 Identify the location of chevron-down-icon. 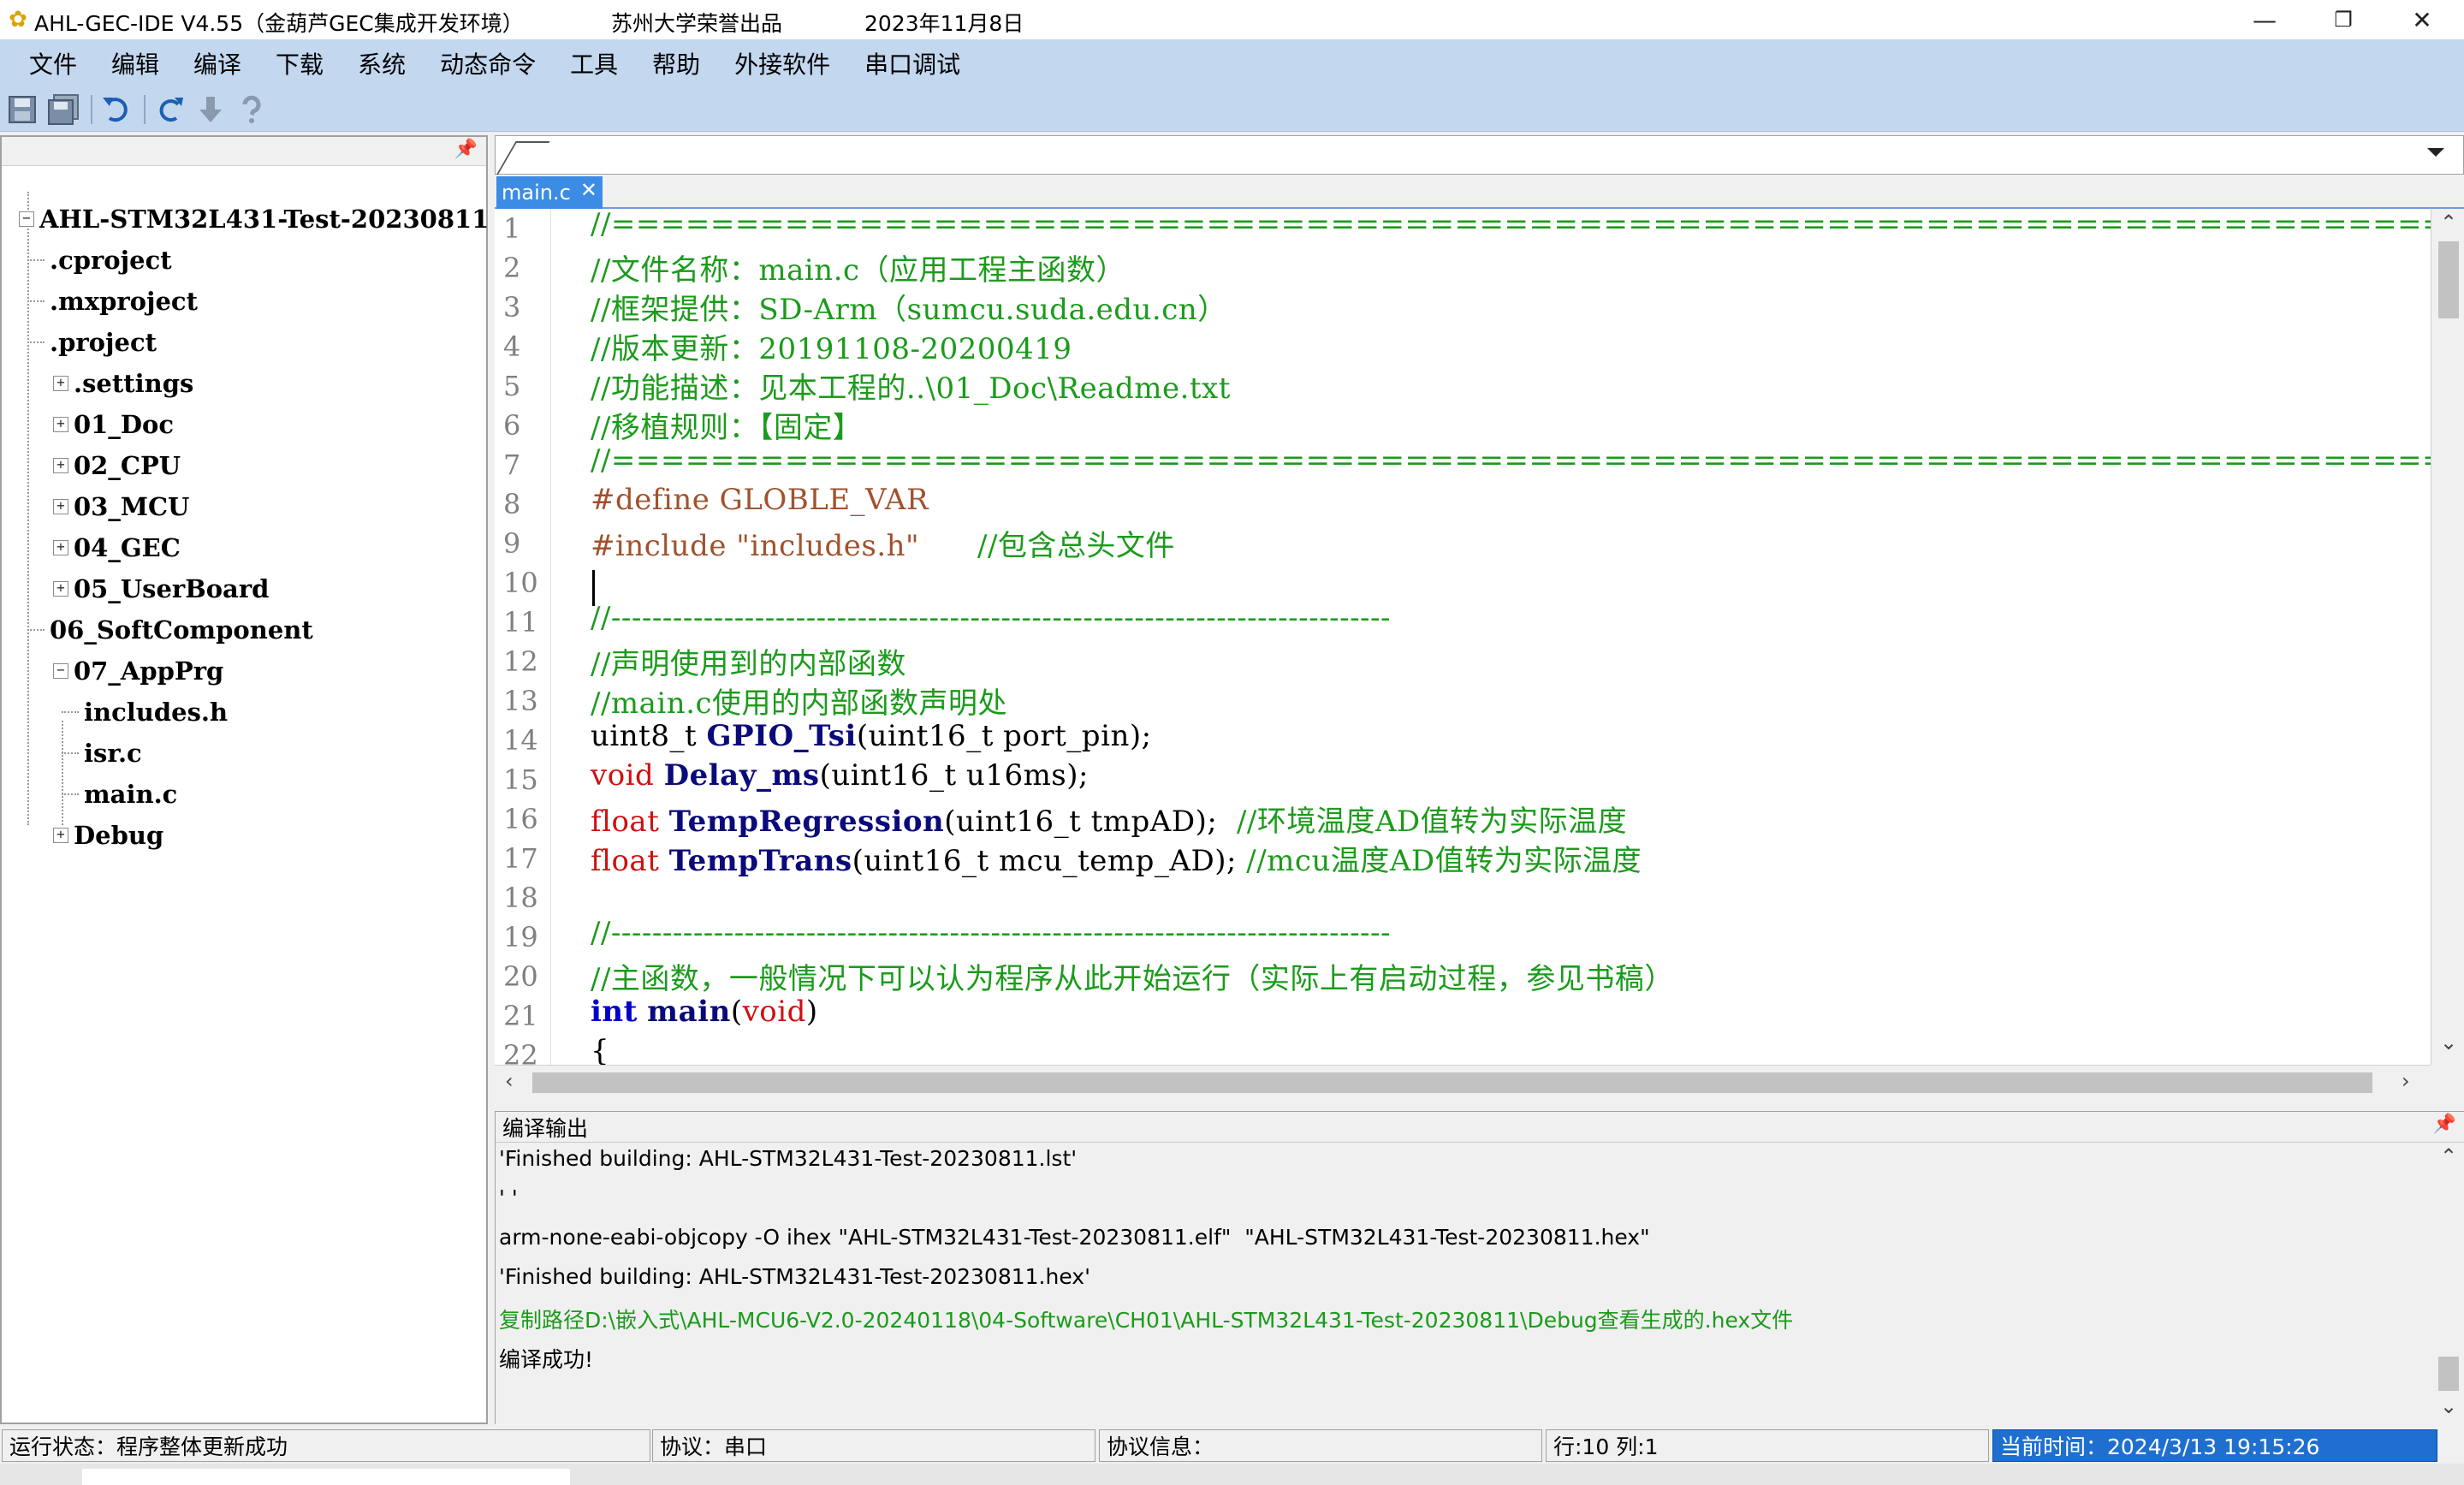
(2435, 152).